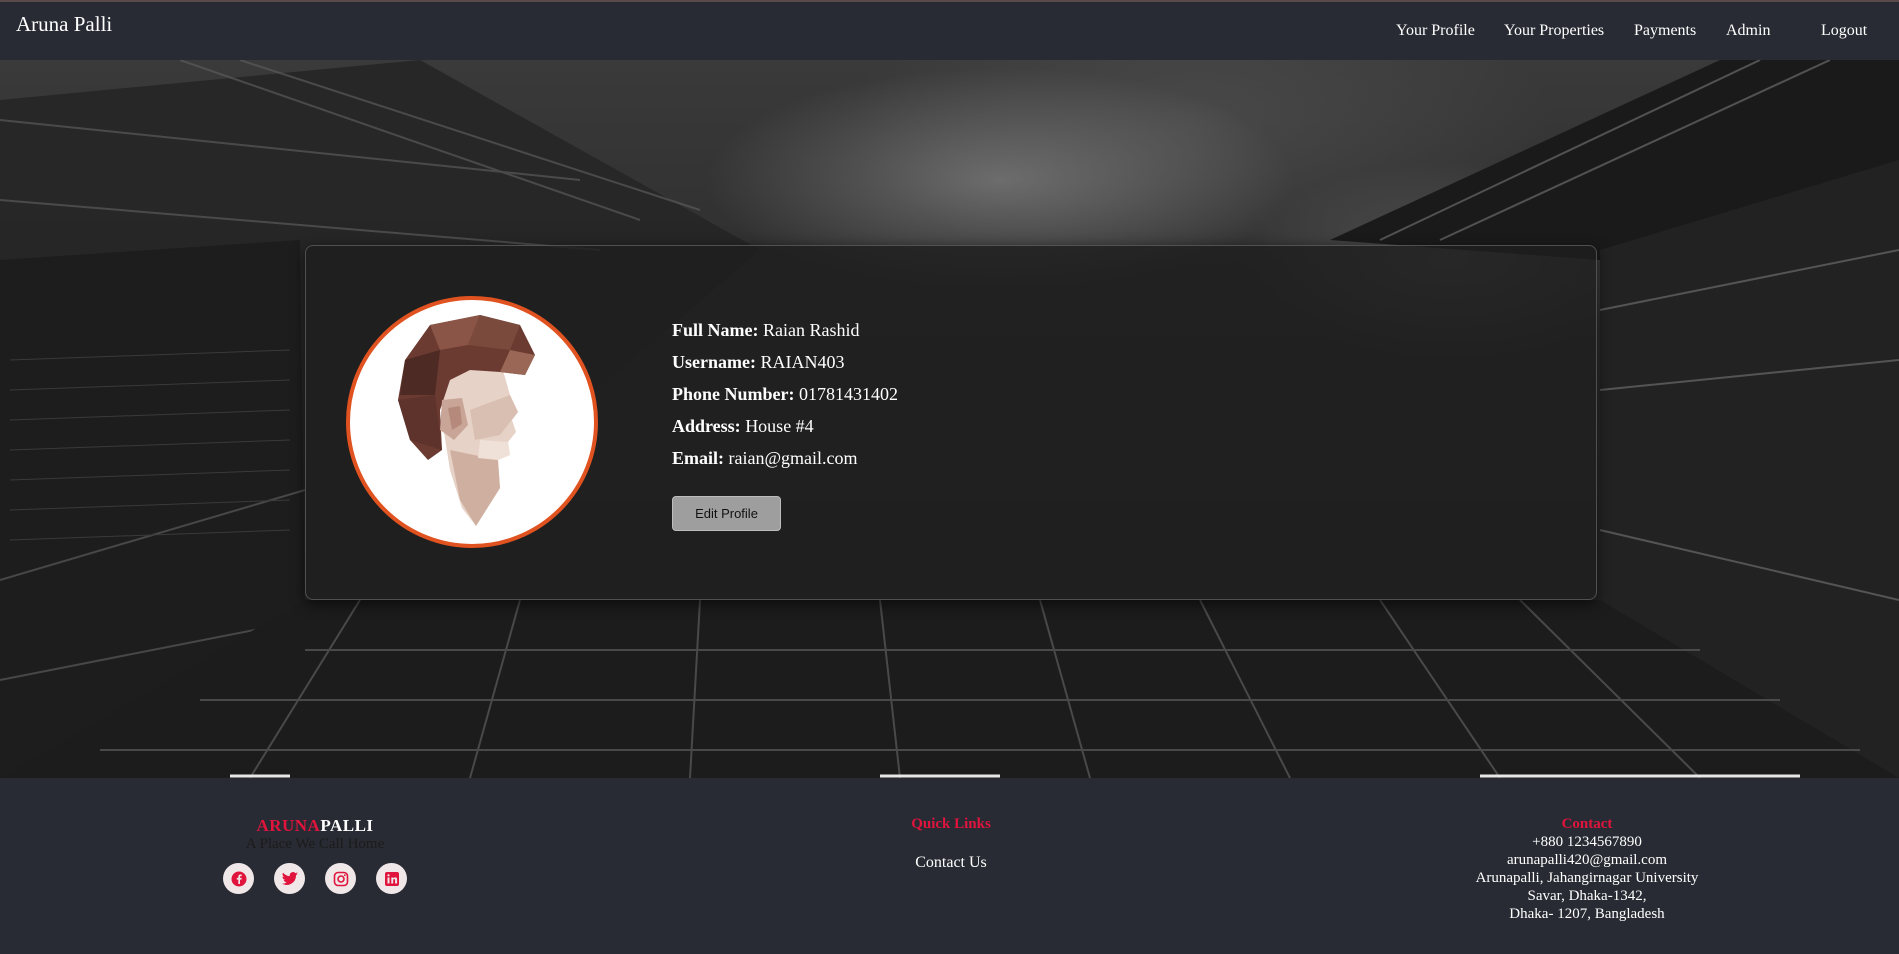 This screenshot has width=1899, height=954. I want to click on nav-your-properties: Your Properties, so click(1554, 31).